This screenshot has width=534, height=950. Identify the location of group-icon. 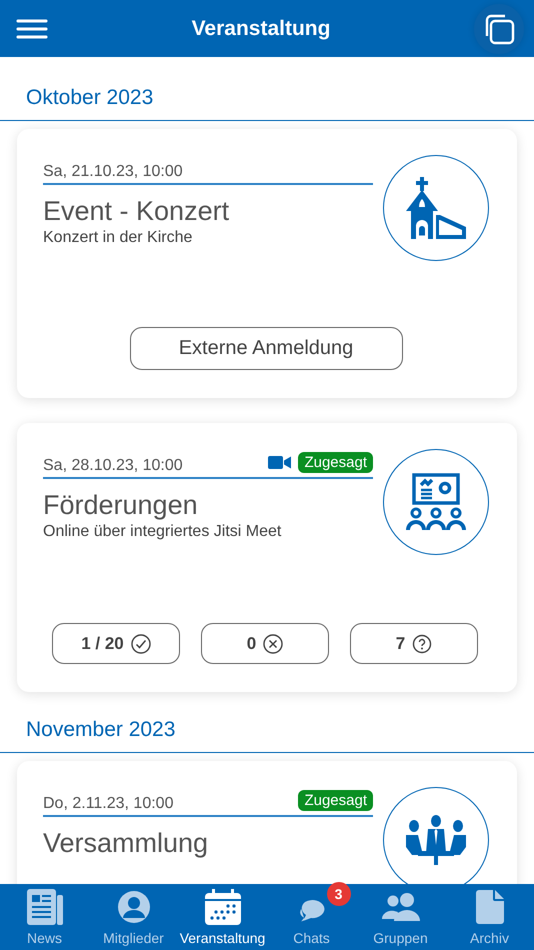
(401, 907).